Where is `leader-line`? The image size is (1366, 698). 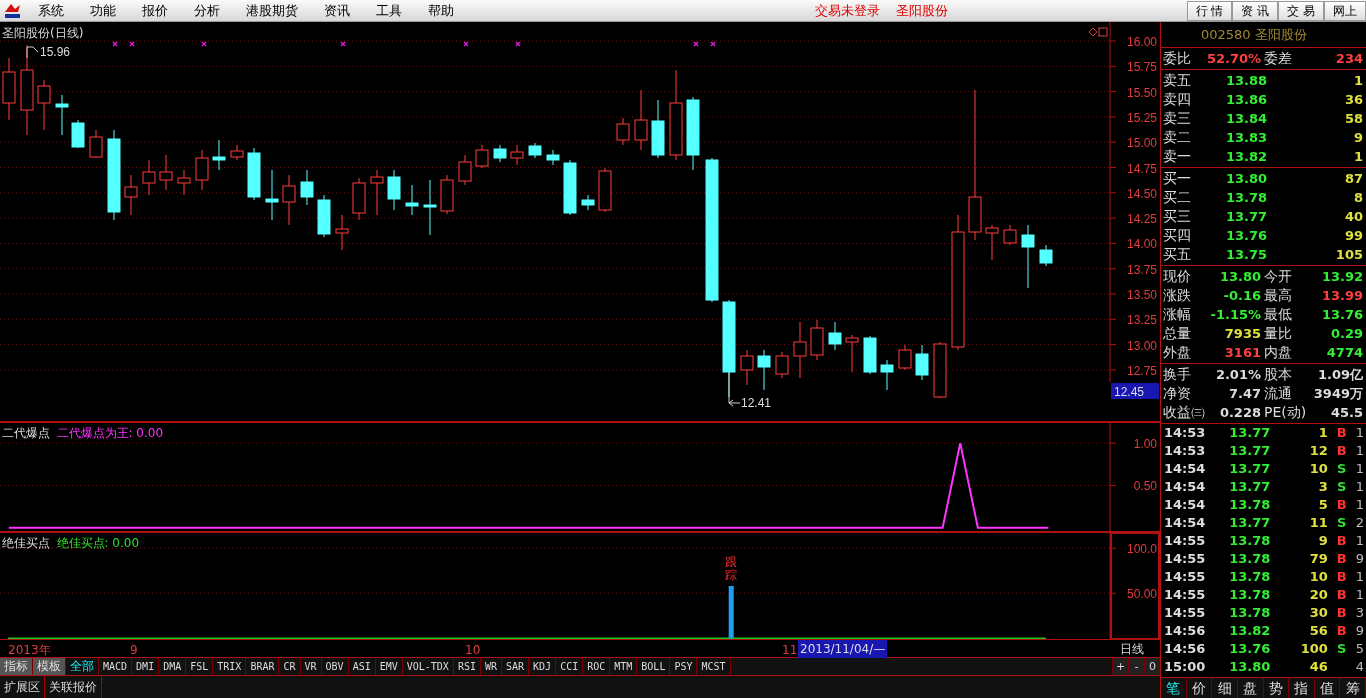 leader-line is located at coordinates (32, 52).